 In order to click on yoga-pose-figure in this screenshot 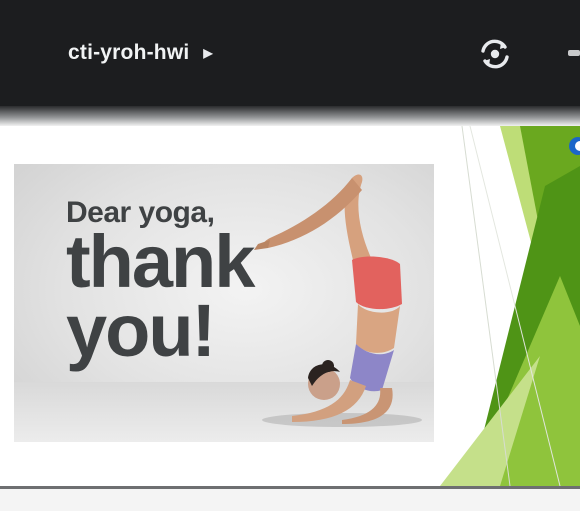, I will do `click(338, 300)`.